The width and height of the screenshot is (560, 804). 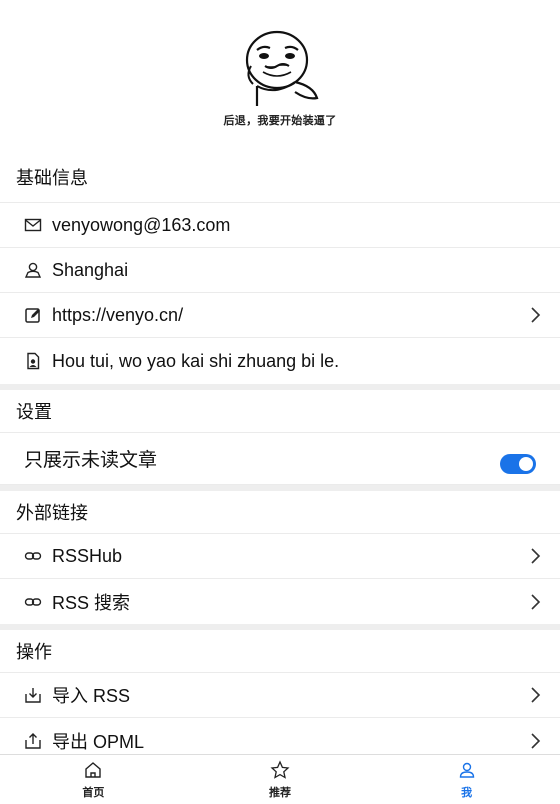 What do you see at coordinates (33, 315) in the screenshot?
I see `edit-icon` at bounding box center [33, 315].